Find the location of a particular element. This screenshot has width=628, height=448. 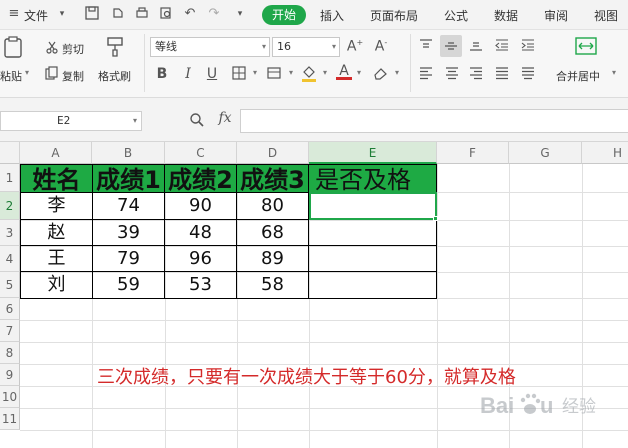

tab-insert: 插入 is located at coordinates (332, 15).